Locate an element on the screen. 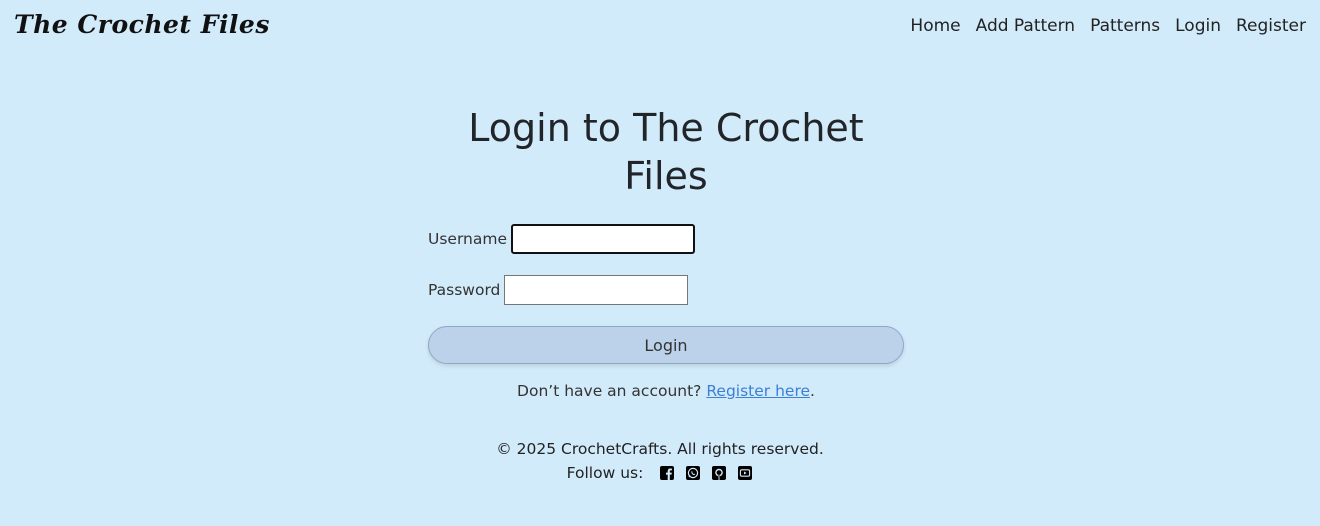 This screenshot has height=526, width=1320. page-title: Login to The Crochet Files is located at coordinates (666, 152).